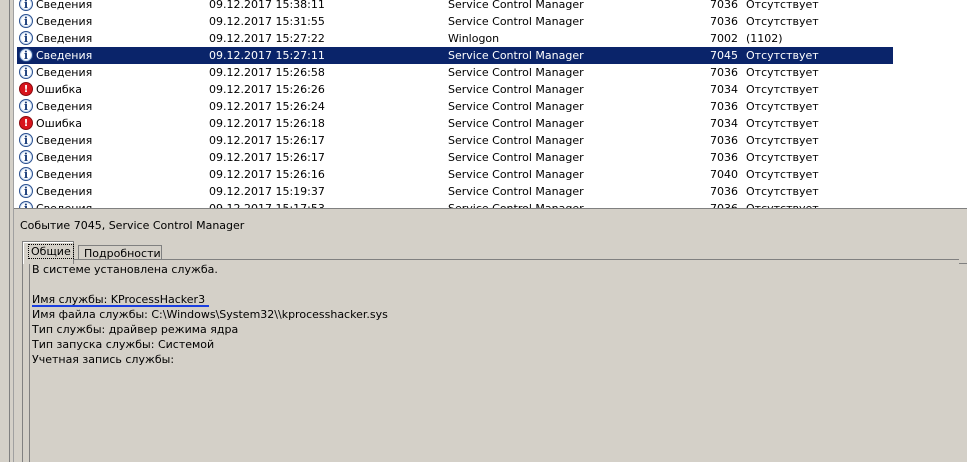 This screenshot has width=967, height=462. I want to click on description-line: Тип службы: драйвер режима ядра, so click(135, 329).